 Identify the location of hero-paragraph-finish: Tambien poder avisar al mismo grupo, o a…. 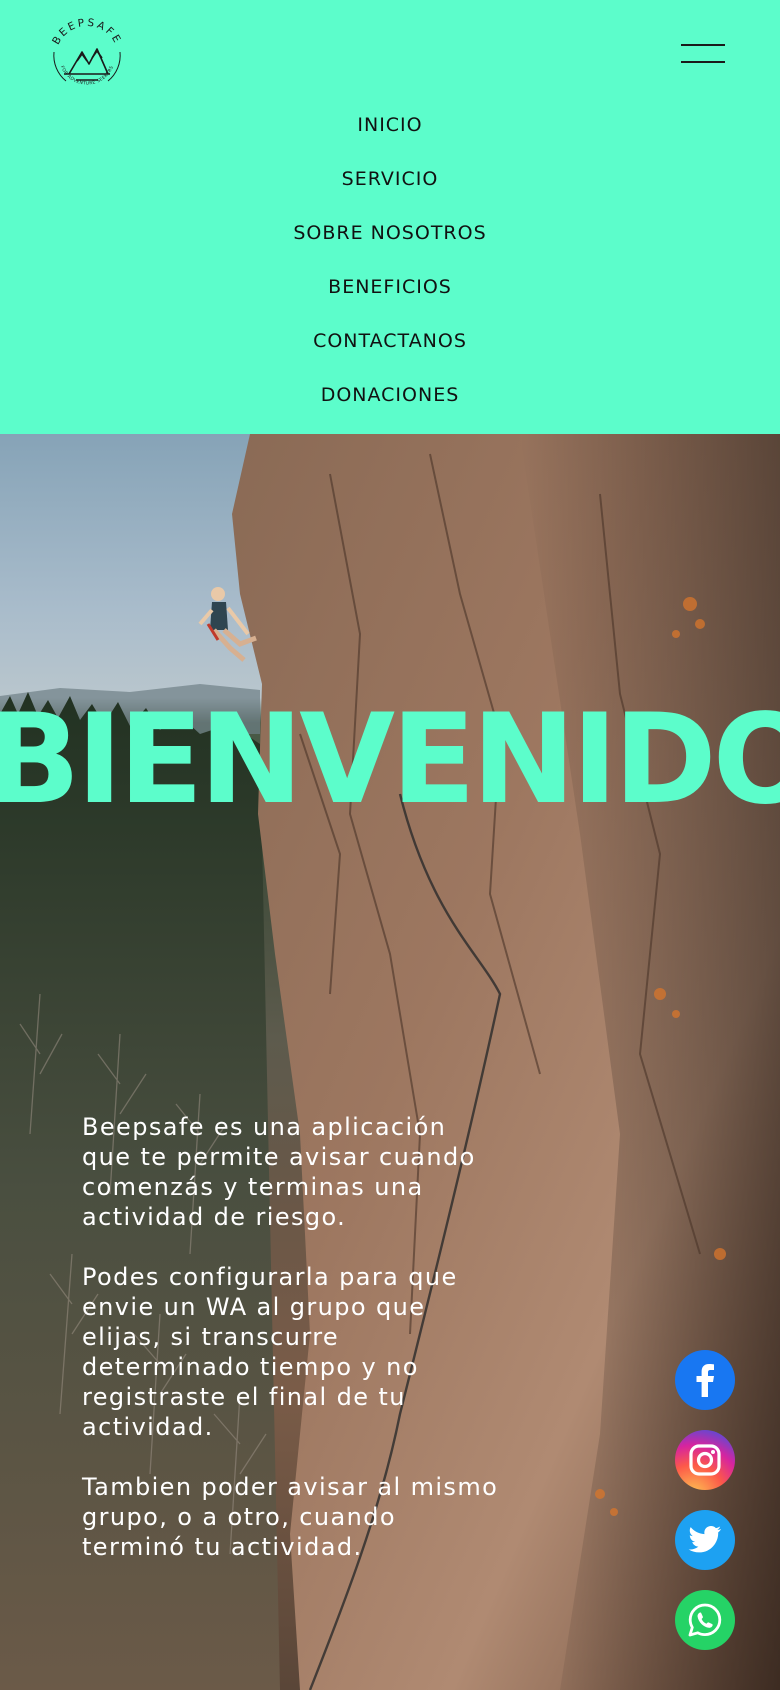
(290, 1517).